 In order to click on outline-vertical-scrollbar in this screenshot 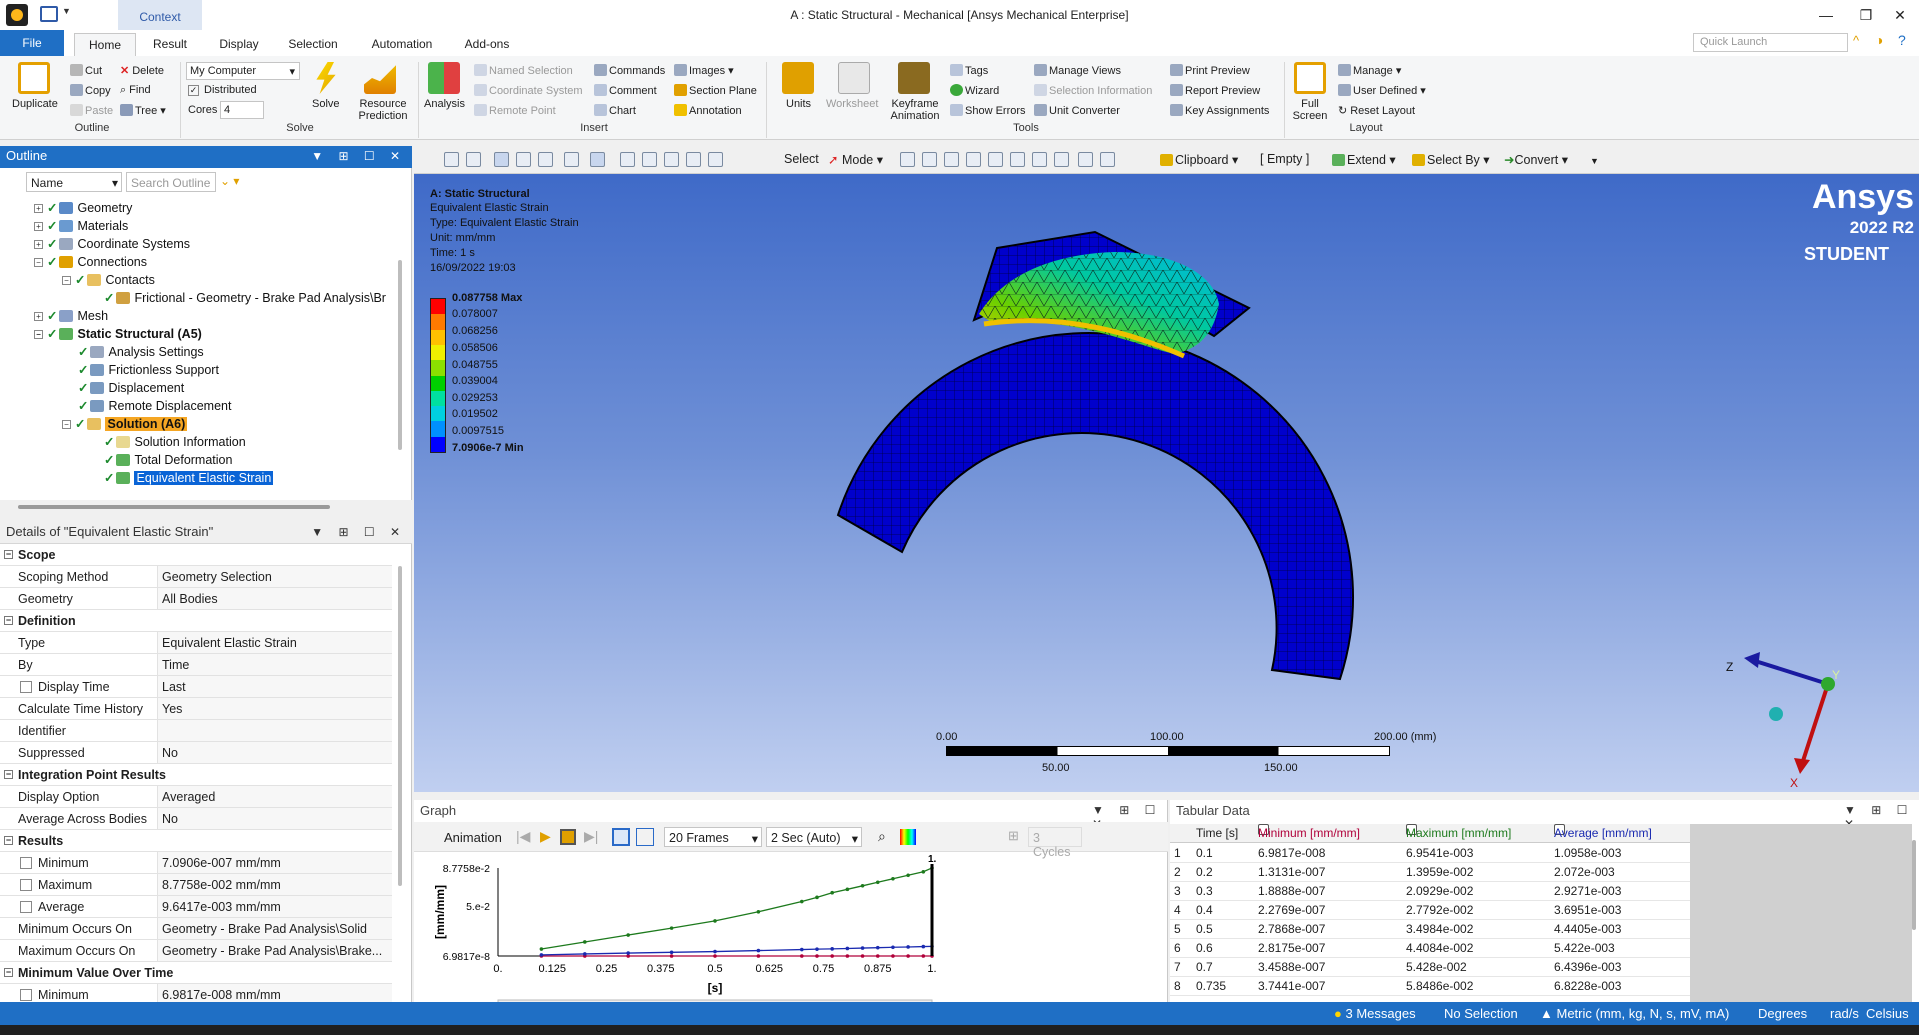, I will do `click(400, 355)`.